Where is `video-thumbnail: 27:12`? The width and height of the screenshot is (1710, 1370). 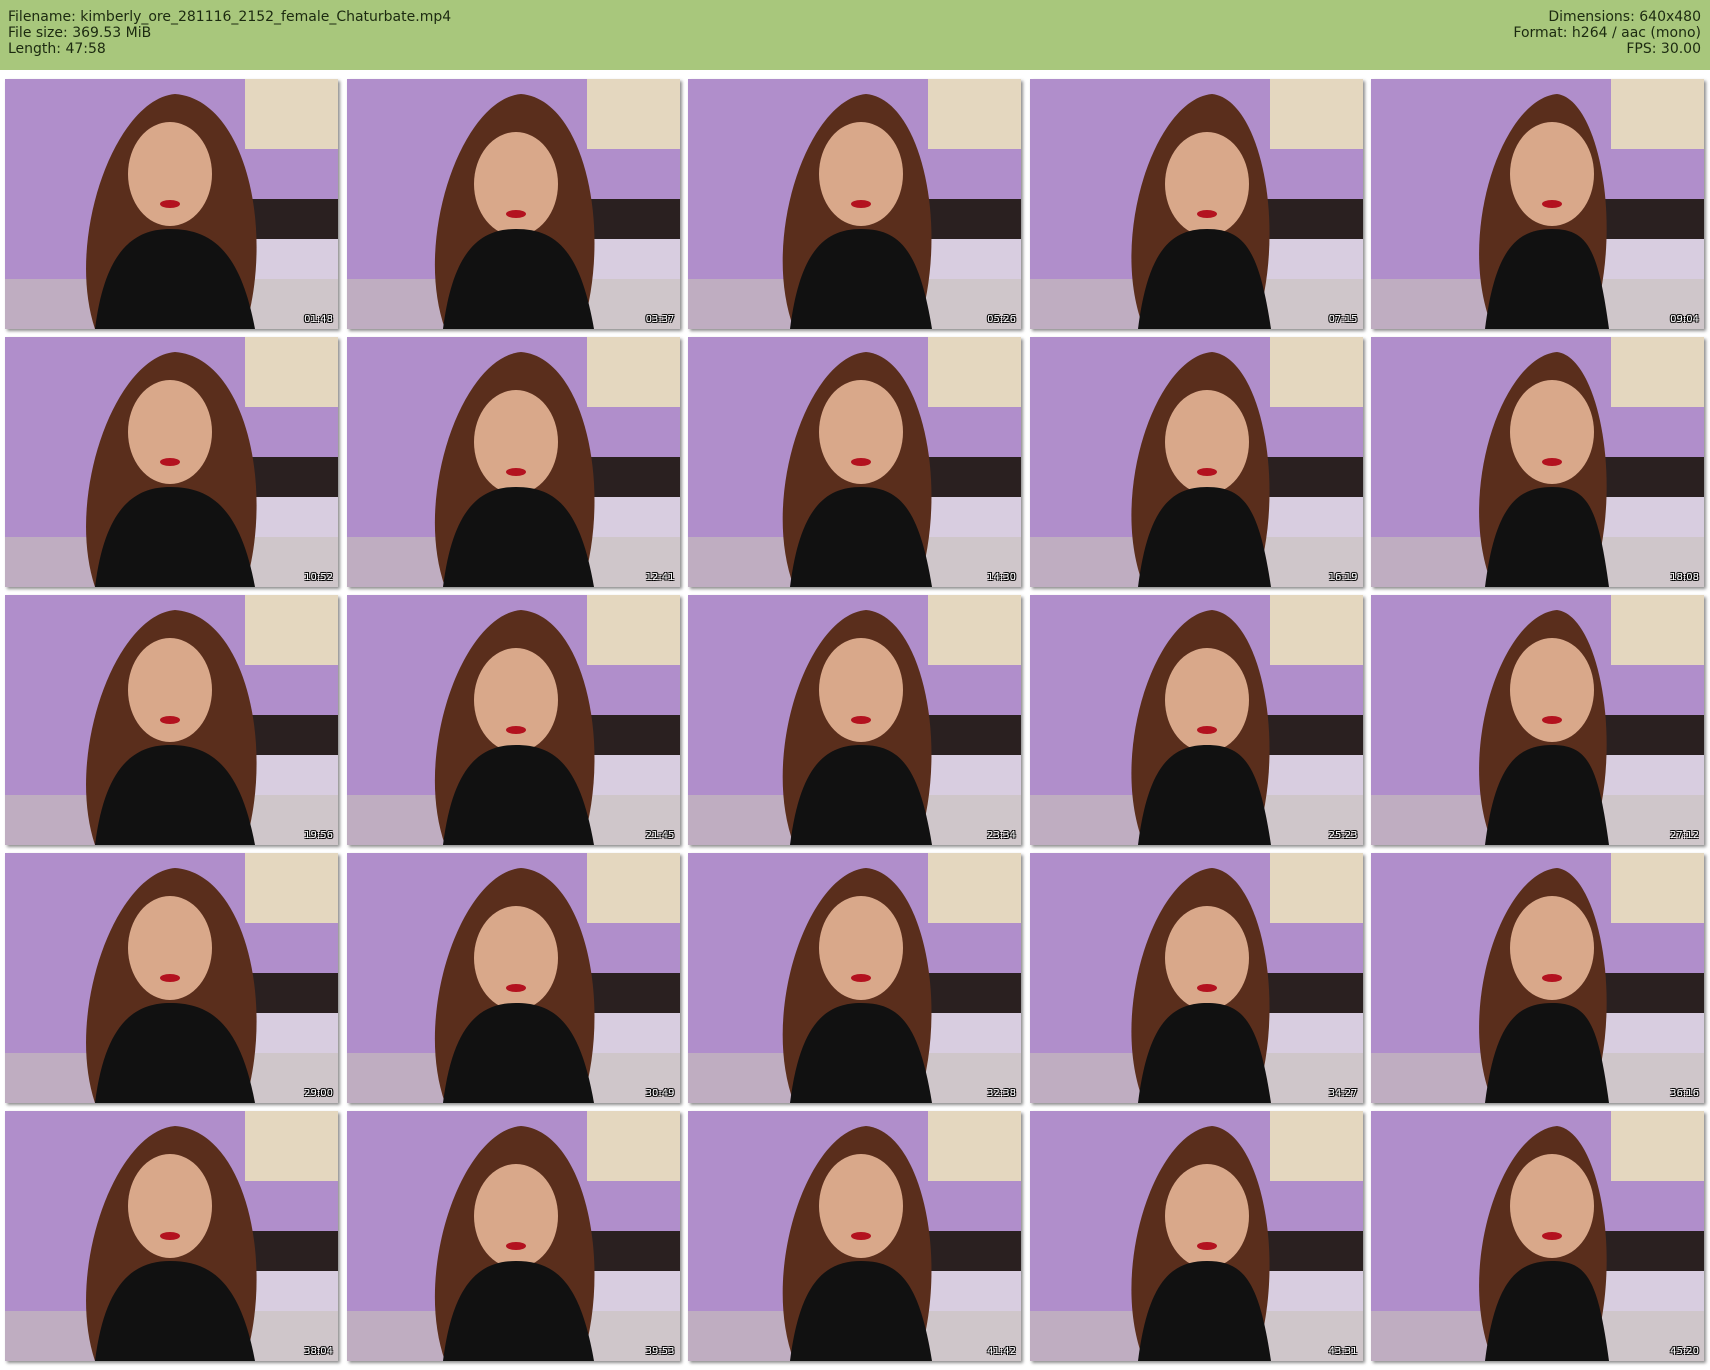
video-thumbnail: 27:12 is located at coordinates (1537, 720).